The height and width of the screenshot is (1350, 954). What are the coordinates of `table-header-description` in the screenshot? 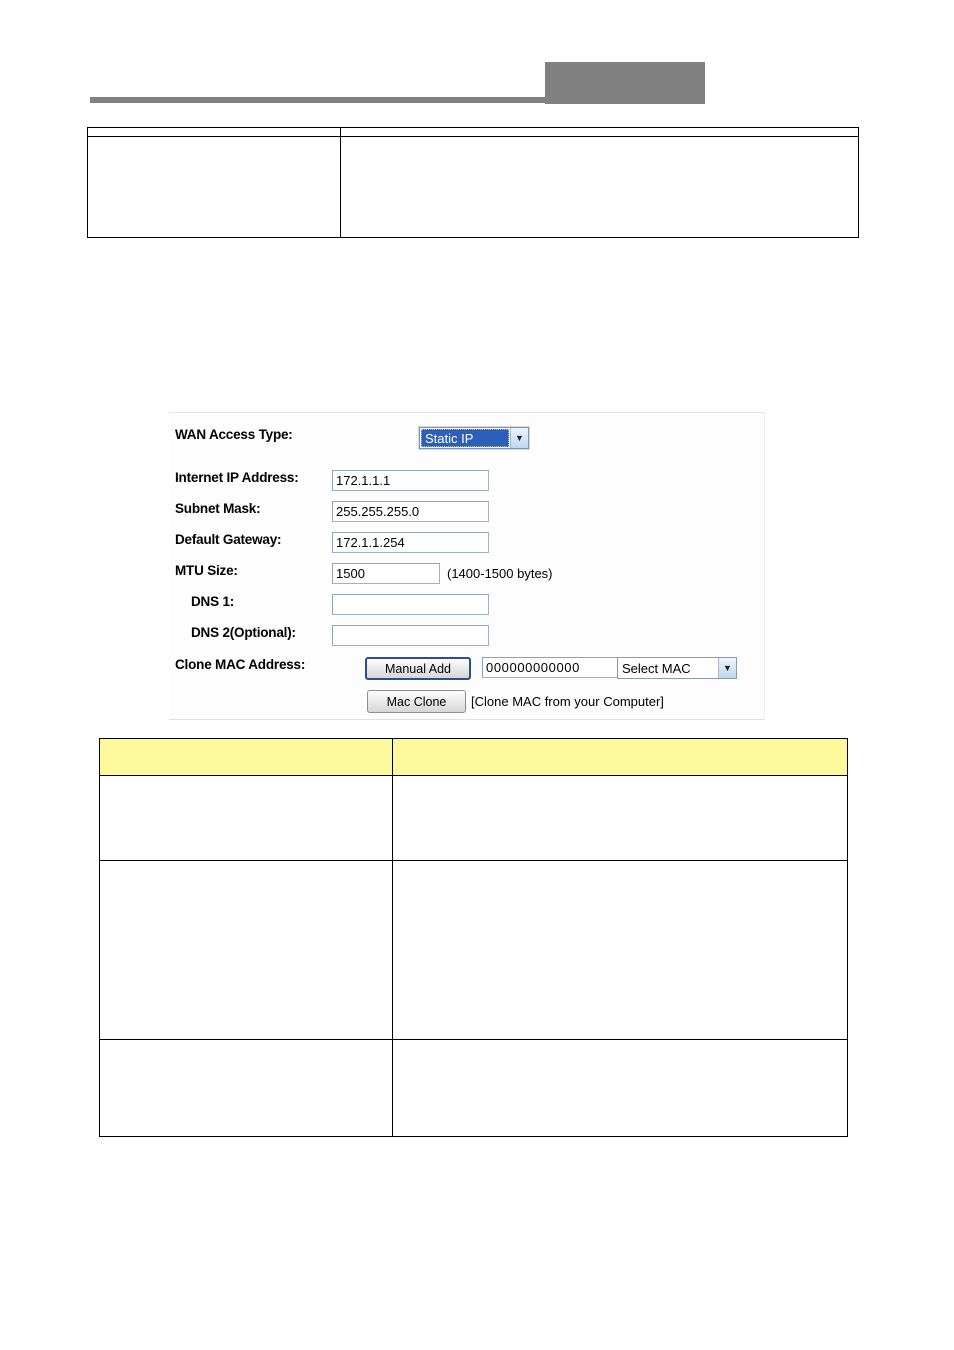 It's located at (620, 757).